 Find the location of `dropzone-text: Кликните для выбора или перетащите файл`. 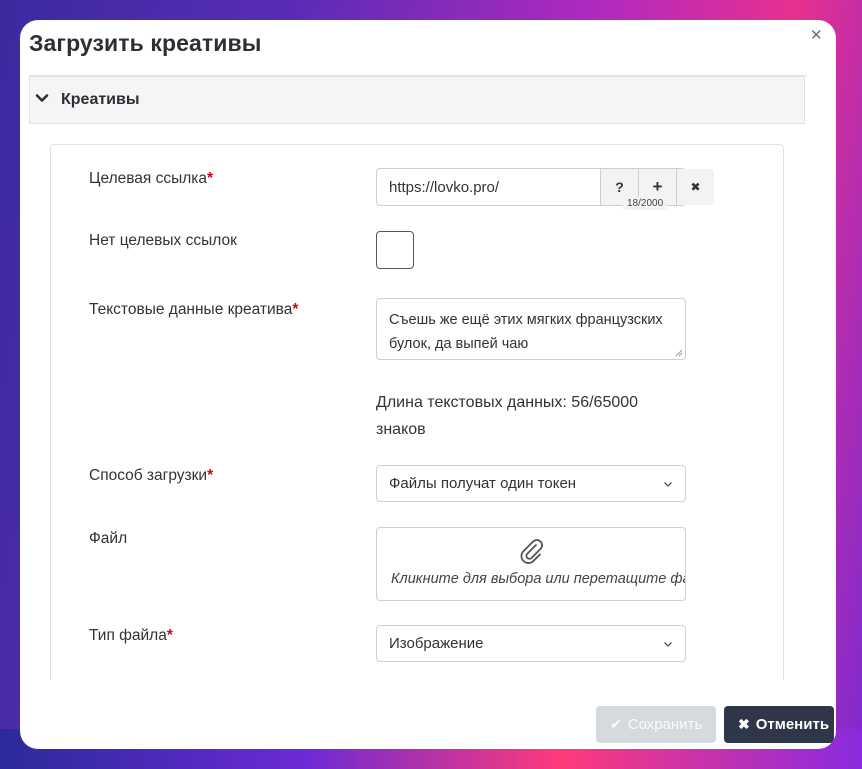

dropzone-text: Кликните для выбора или перетащите файл is located at coordinates (538, 579).